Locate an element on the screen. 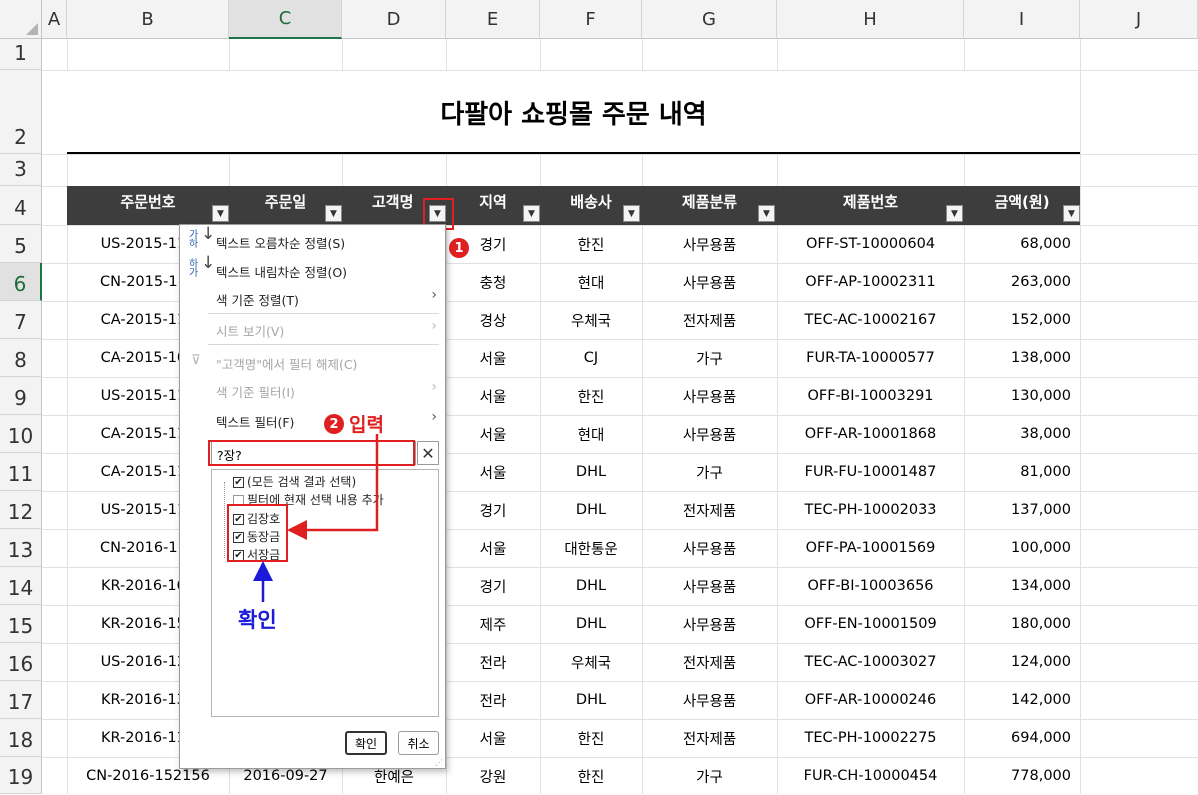 The height and width of the screenshot is (795, 1198). confirm-label: 확인 is located at coordinates (257, 620).